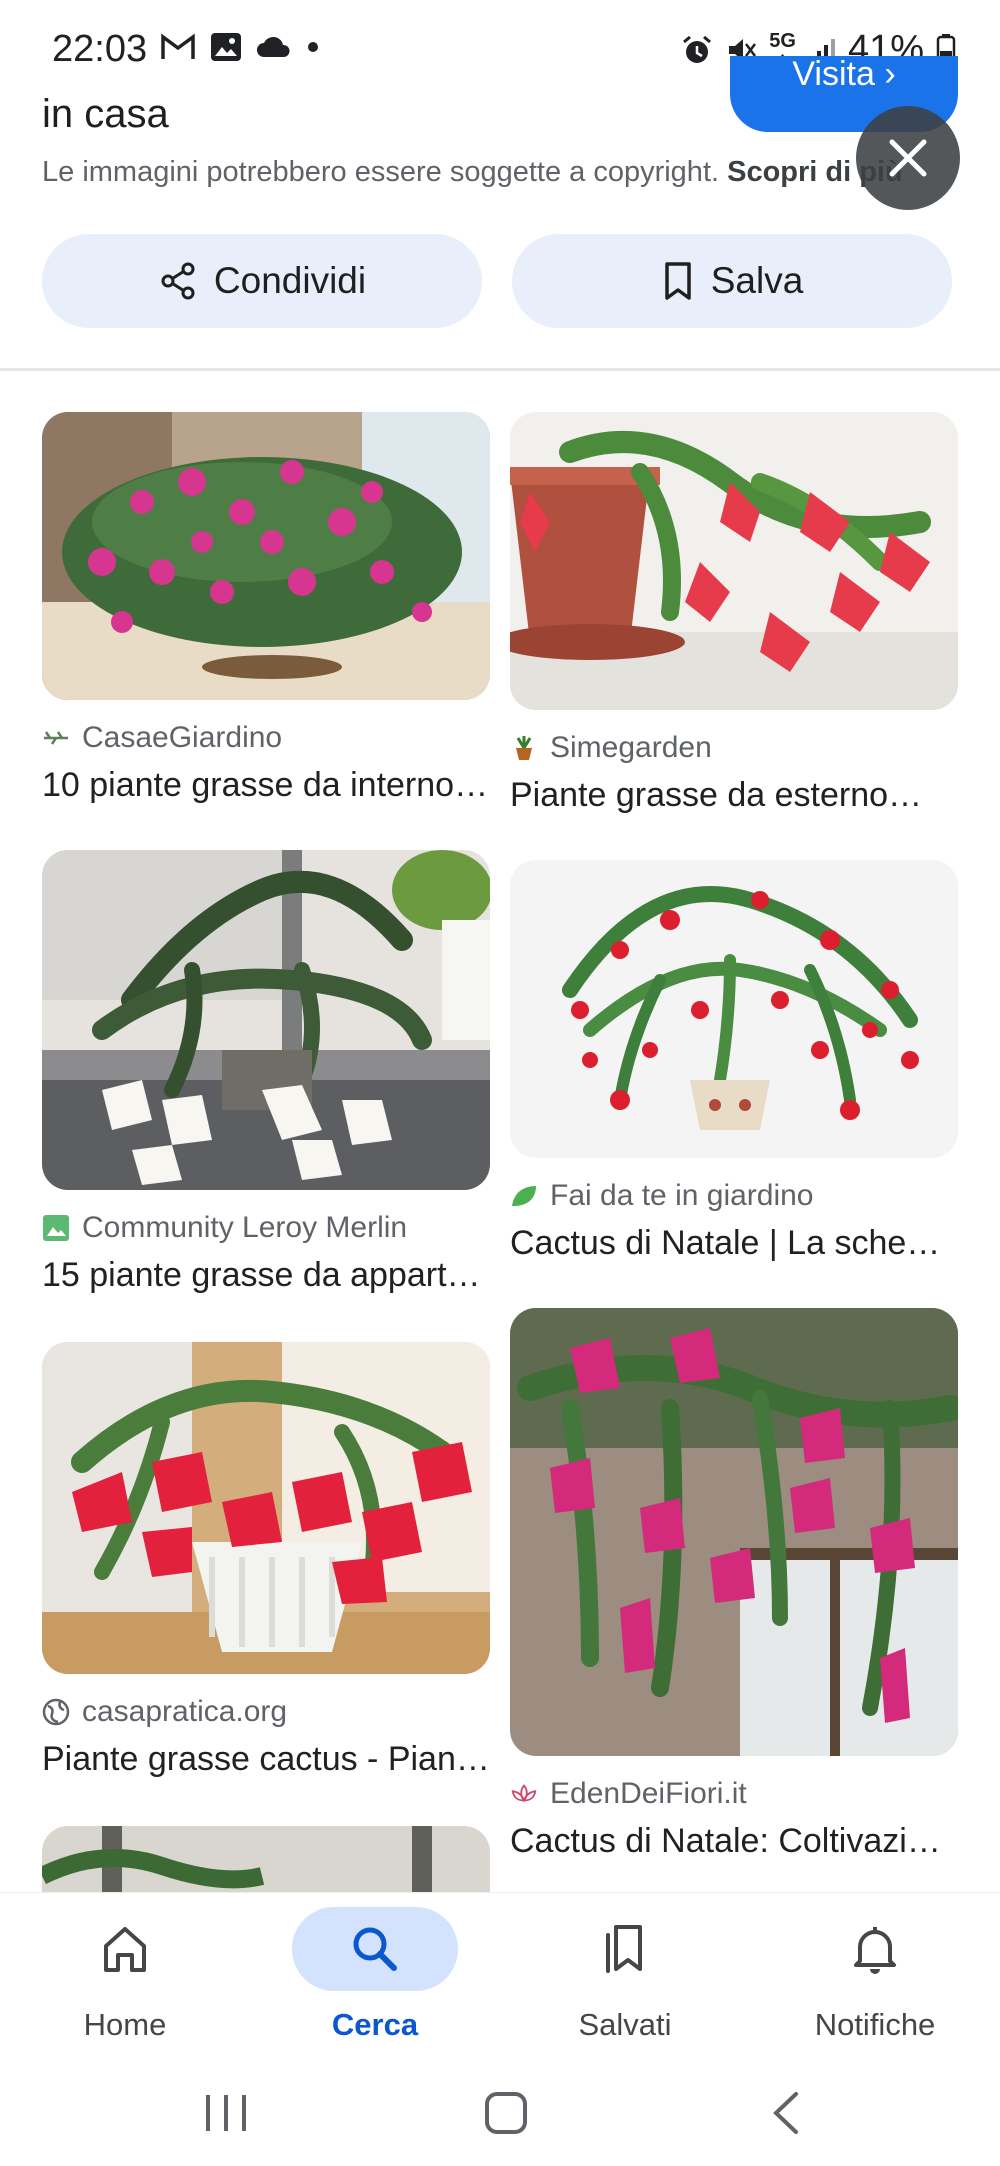  What do you see at coordinates (677, 281) in the screenshot?
I see `bookmark-icon` at bounding box center [677, 281].